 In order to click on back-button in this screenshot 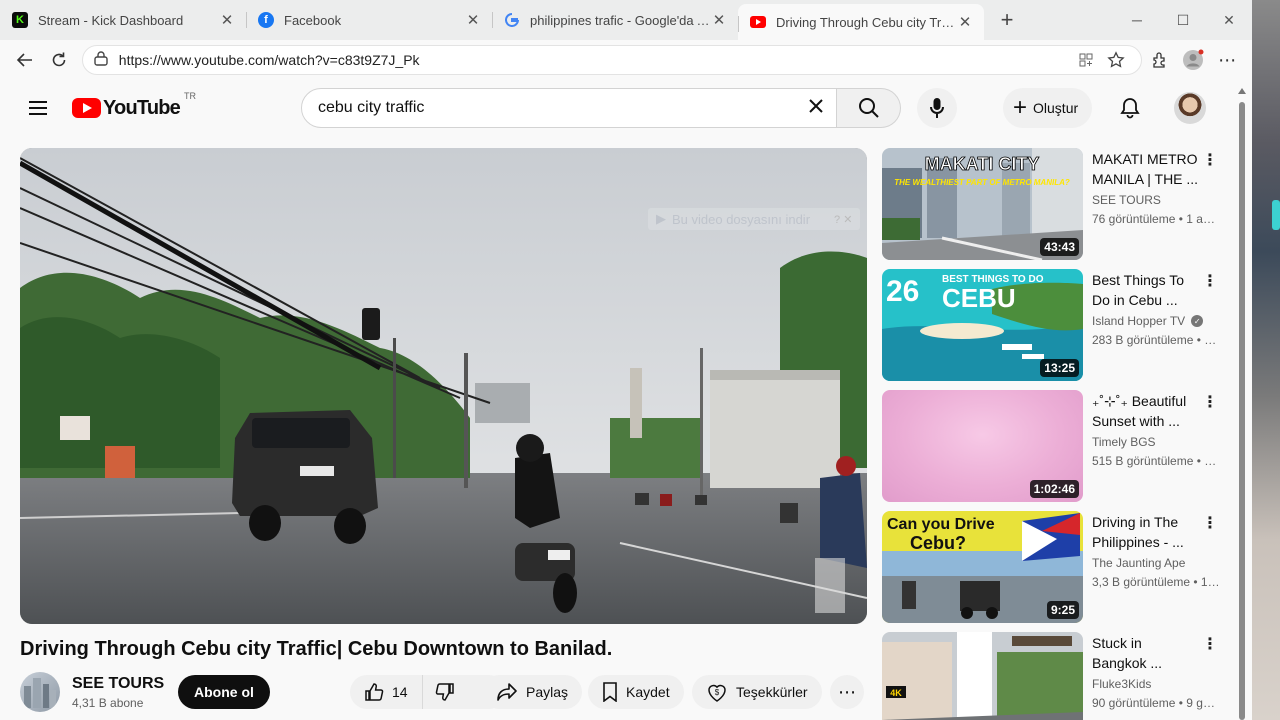, I will do `click(25, 60)`.